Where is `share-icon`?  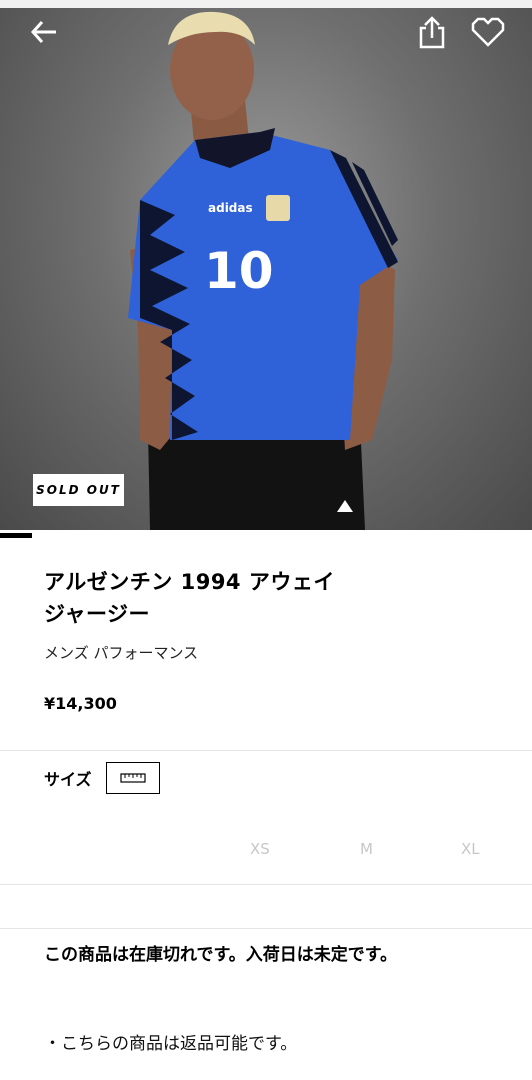
share-icon is located at coordinates (432, 32).